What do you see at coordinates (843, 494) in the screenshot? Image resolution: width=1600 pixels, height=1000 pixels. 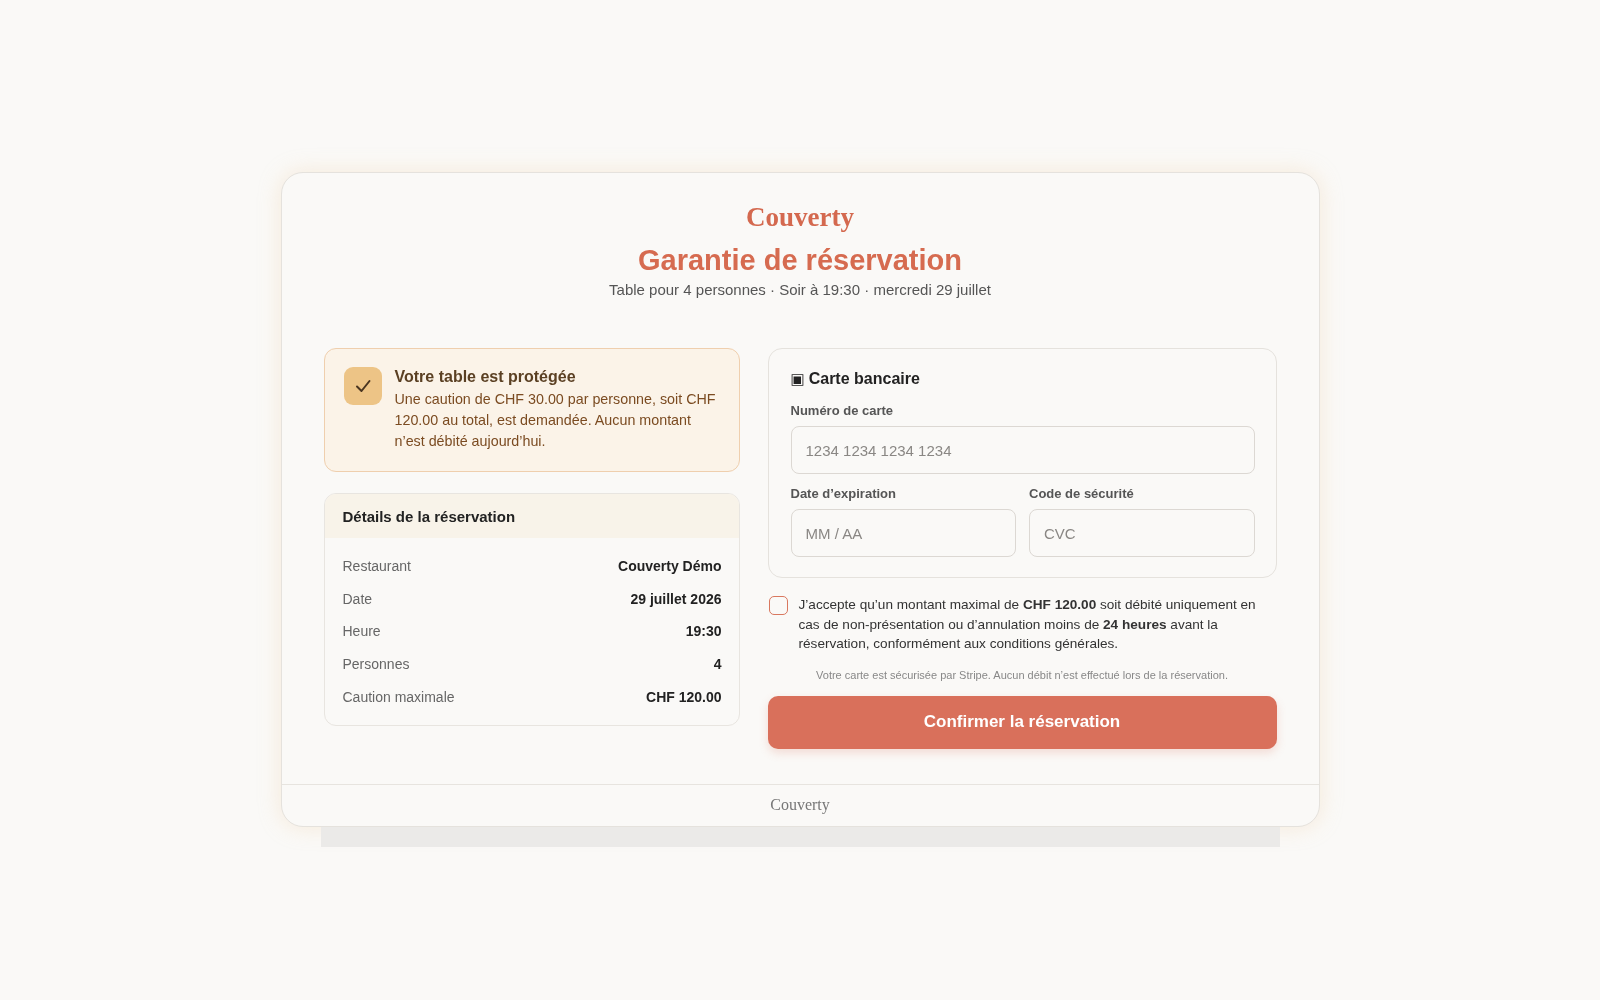 I see `field-label: Date d’expiration` at bounding box center [843, 494].